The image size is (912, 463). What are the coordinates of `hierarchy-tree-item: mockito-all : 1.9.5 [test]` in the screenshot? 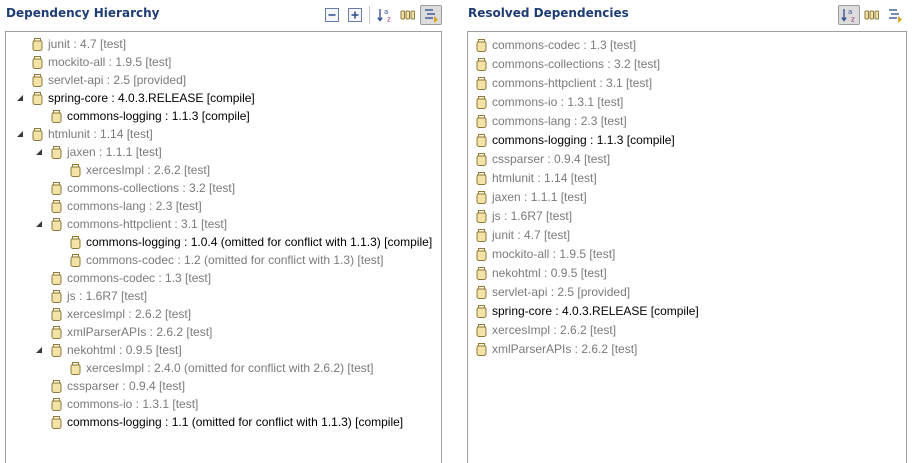 It's located at (101, 62).